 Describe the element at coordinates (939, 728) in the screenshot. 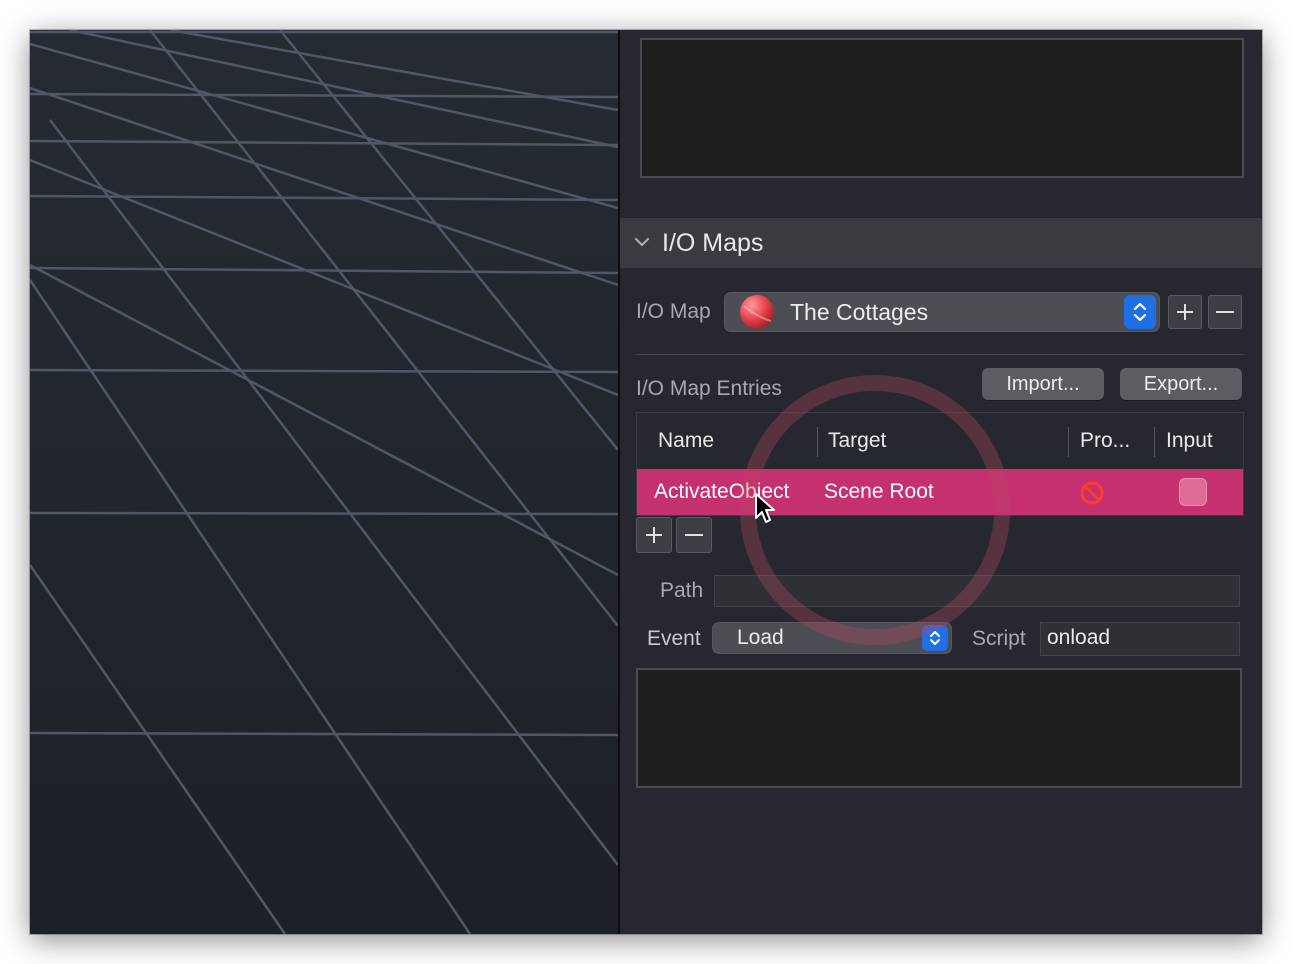

I see `script-text-area` at that location.